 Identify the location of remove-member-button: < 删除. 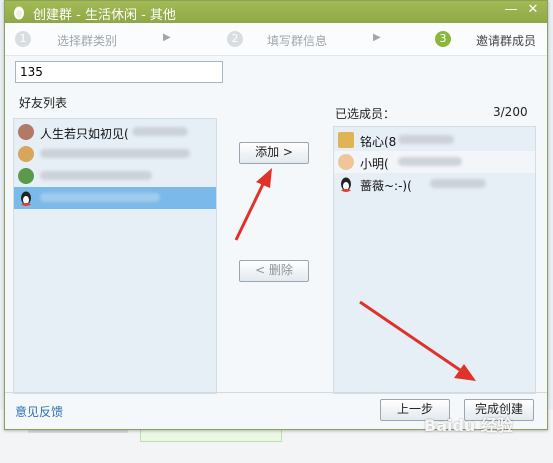
(274, 271).